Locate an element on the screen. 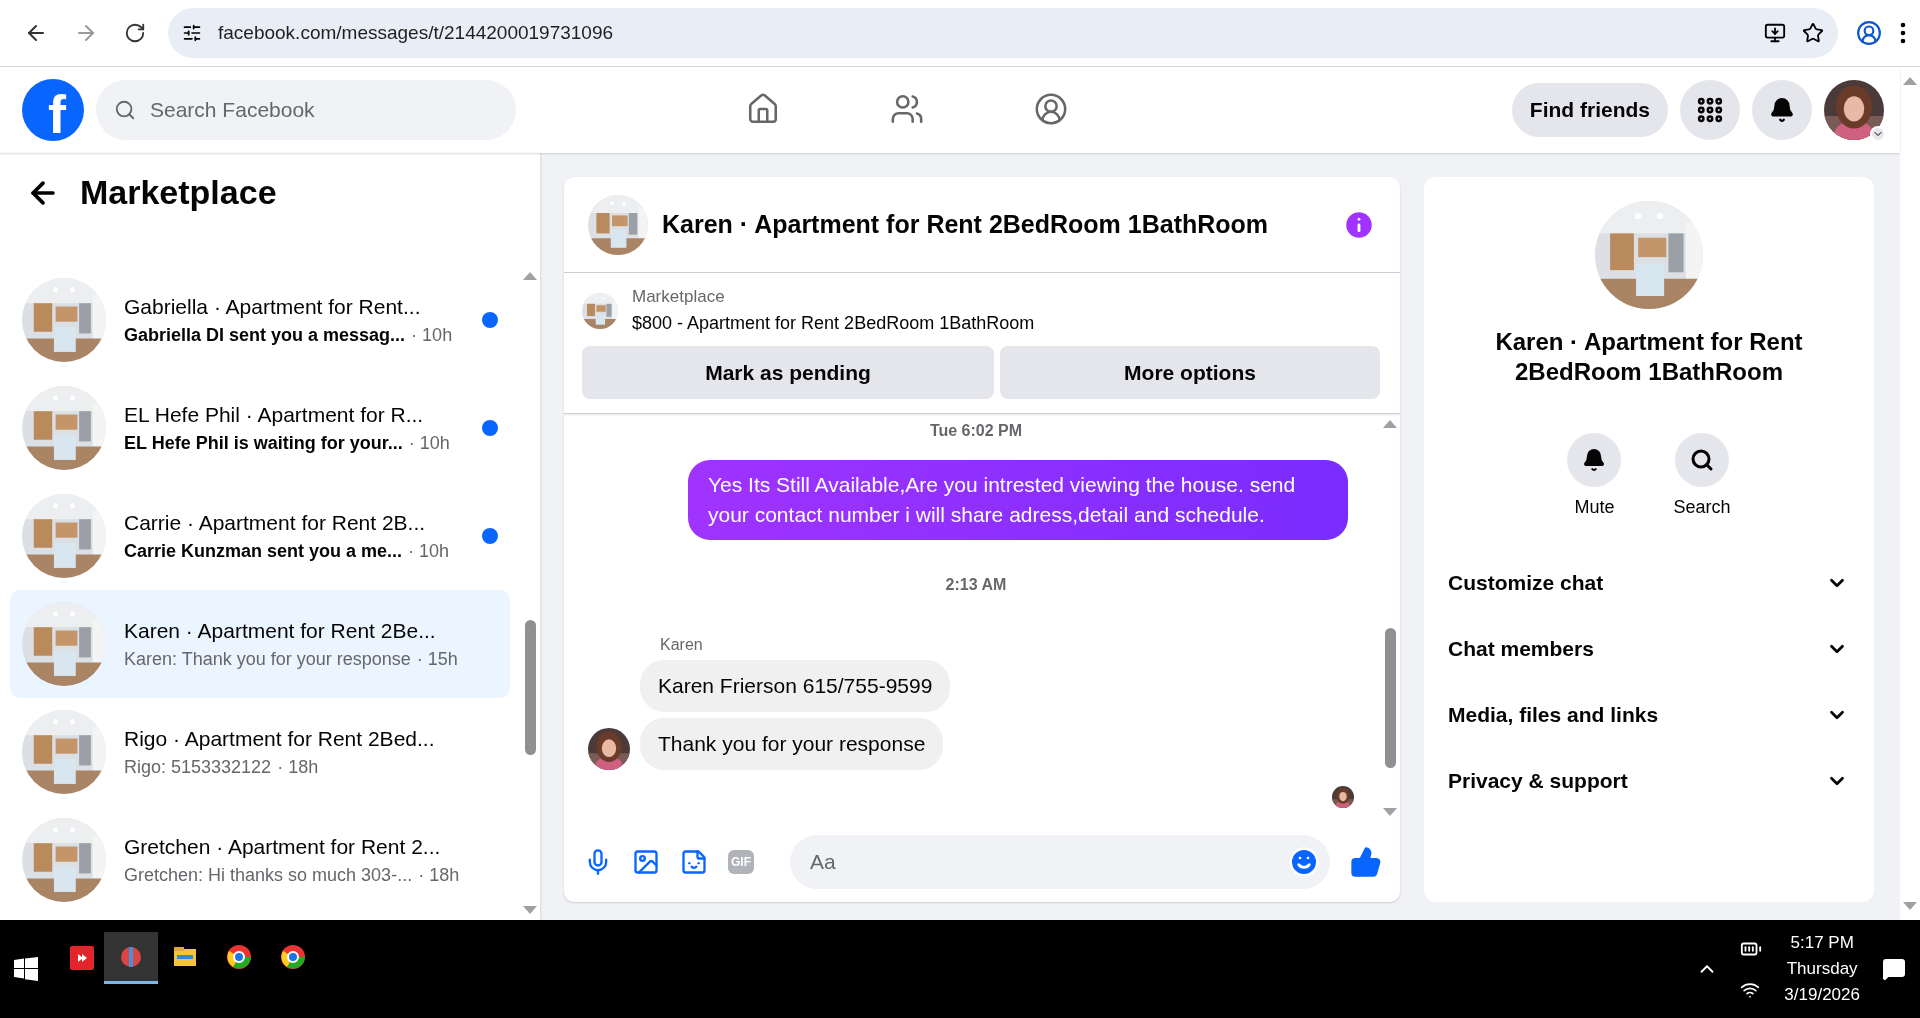 This screenshot has height=1018, width=1920. bookmark-icon is located at coordinates (1813, 33).